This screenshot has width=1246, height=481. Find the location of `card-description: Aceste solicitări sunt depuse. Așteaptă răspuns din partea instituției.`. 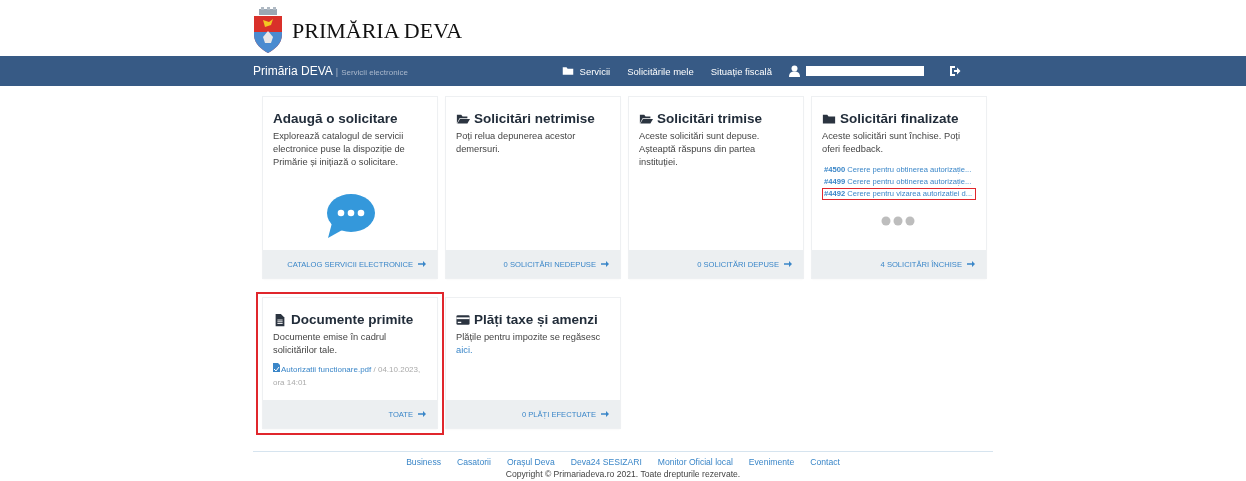

card-description: Aceste solicitări sunt depuse. Așteaptă răspuns din partea instituției. is located at coordinates (699, 149).